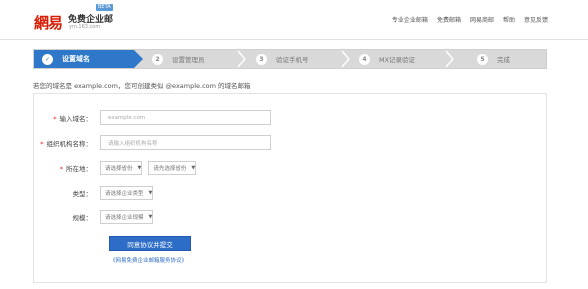 This screenshot has height=289, width=588. I want to click on location-row: * 所在地： 请选择省份 ▼ 请先选择省份 ▼, so click(118, 168).